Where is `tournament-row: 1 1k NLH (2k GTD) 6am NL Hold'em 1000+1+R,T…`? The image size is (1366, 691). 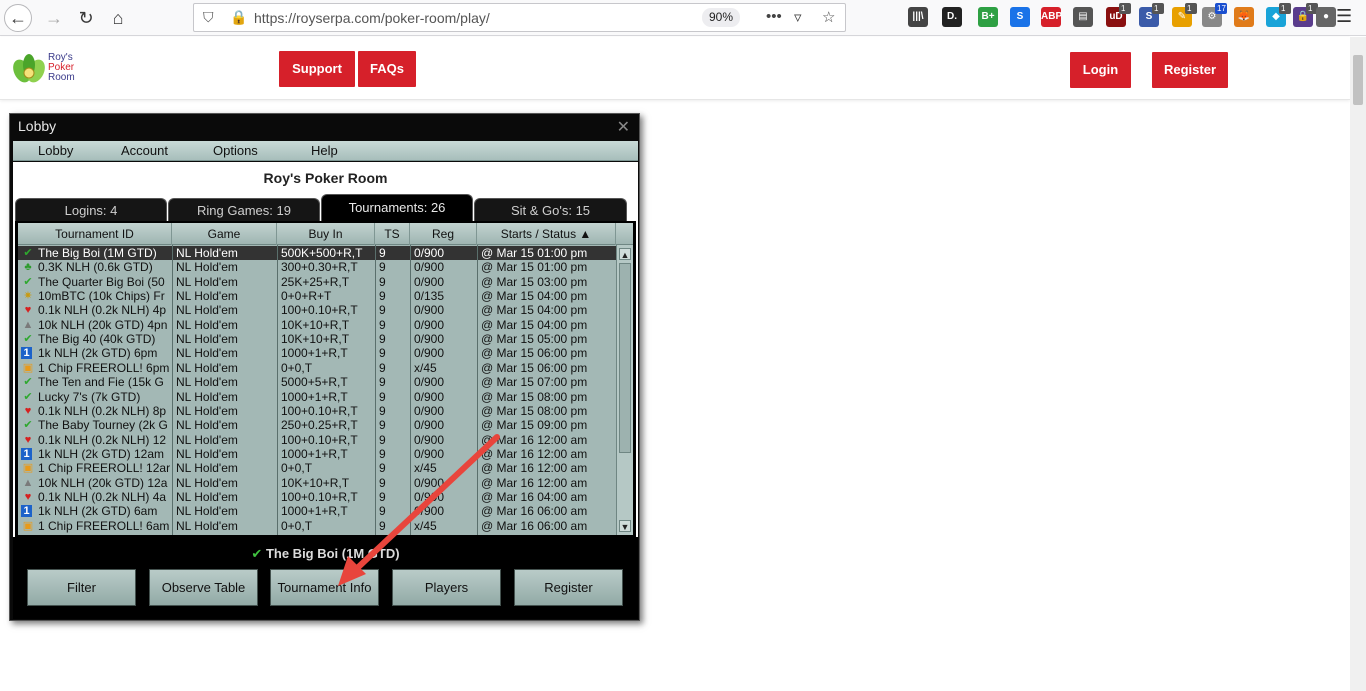
tournament-row: 1 1k NLH (2k GTD) 6am NL Hold'em 1000+1+R,T… is located at coordinates (317, 511).